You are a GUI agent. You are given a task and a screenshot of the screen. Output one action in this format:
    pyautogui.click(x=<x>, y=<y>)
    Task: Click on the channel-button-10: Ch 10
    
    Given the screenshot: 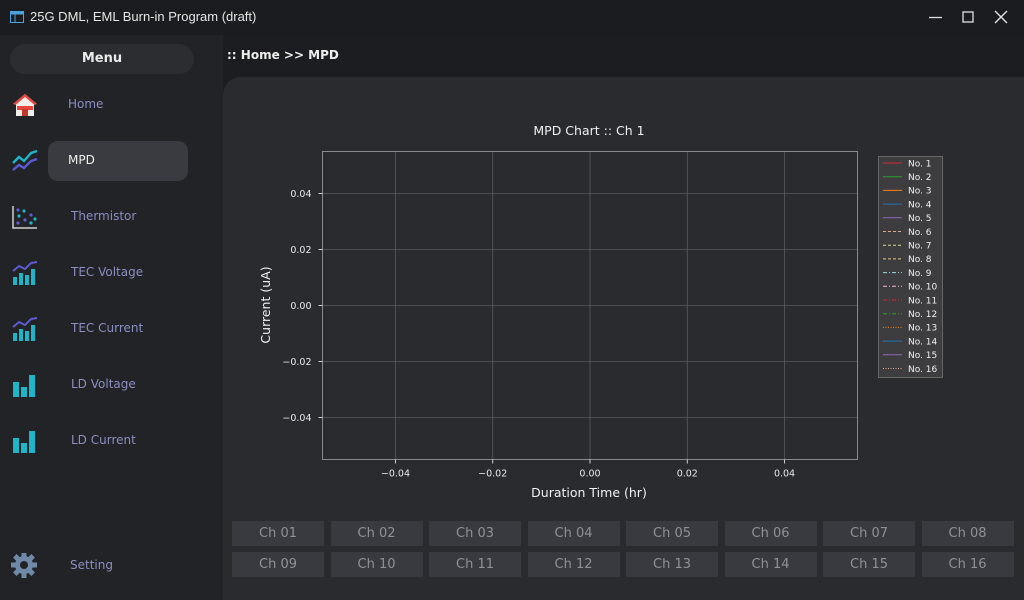 What is the action you would take?
    pyautogui.click(x=376, y=564)
    